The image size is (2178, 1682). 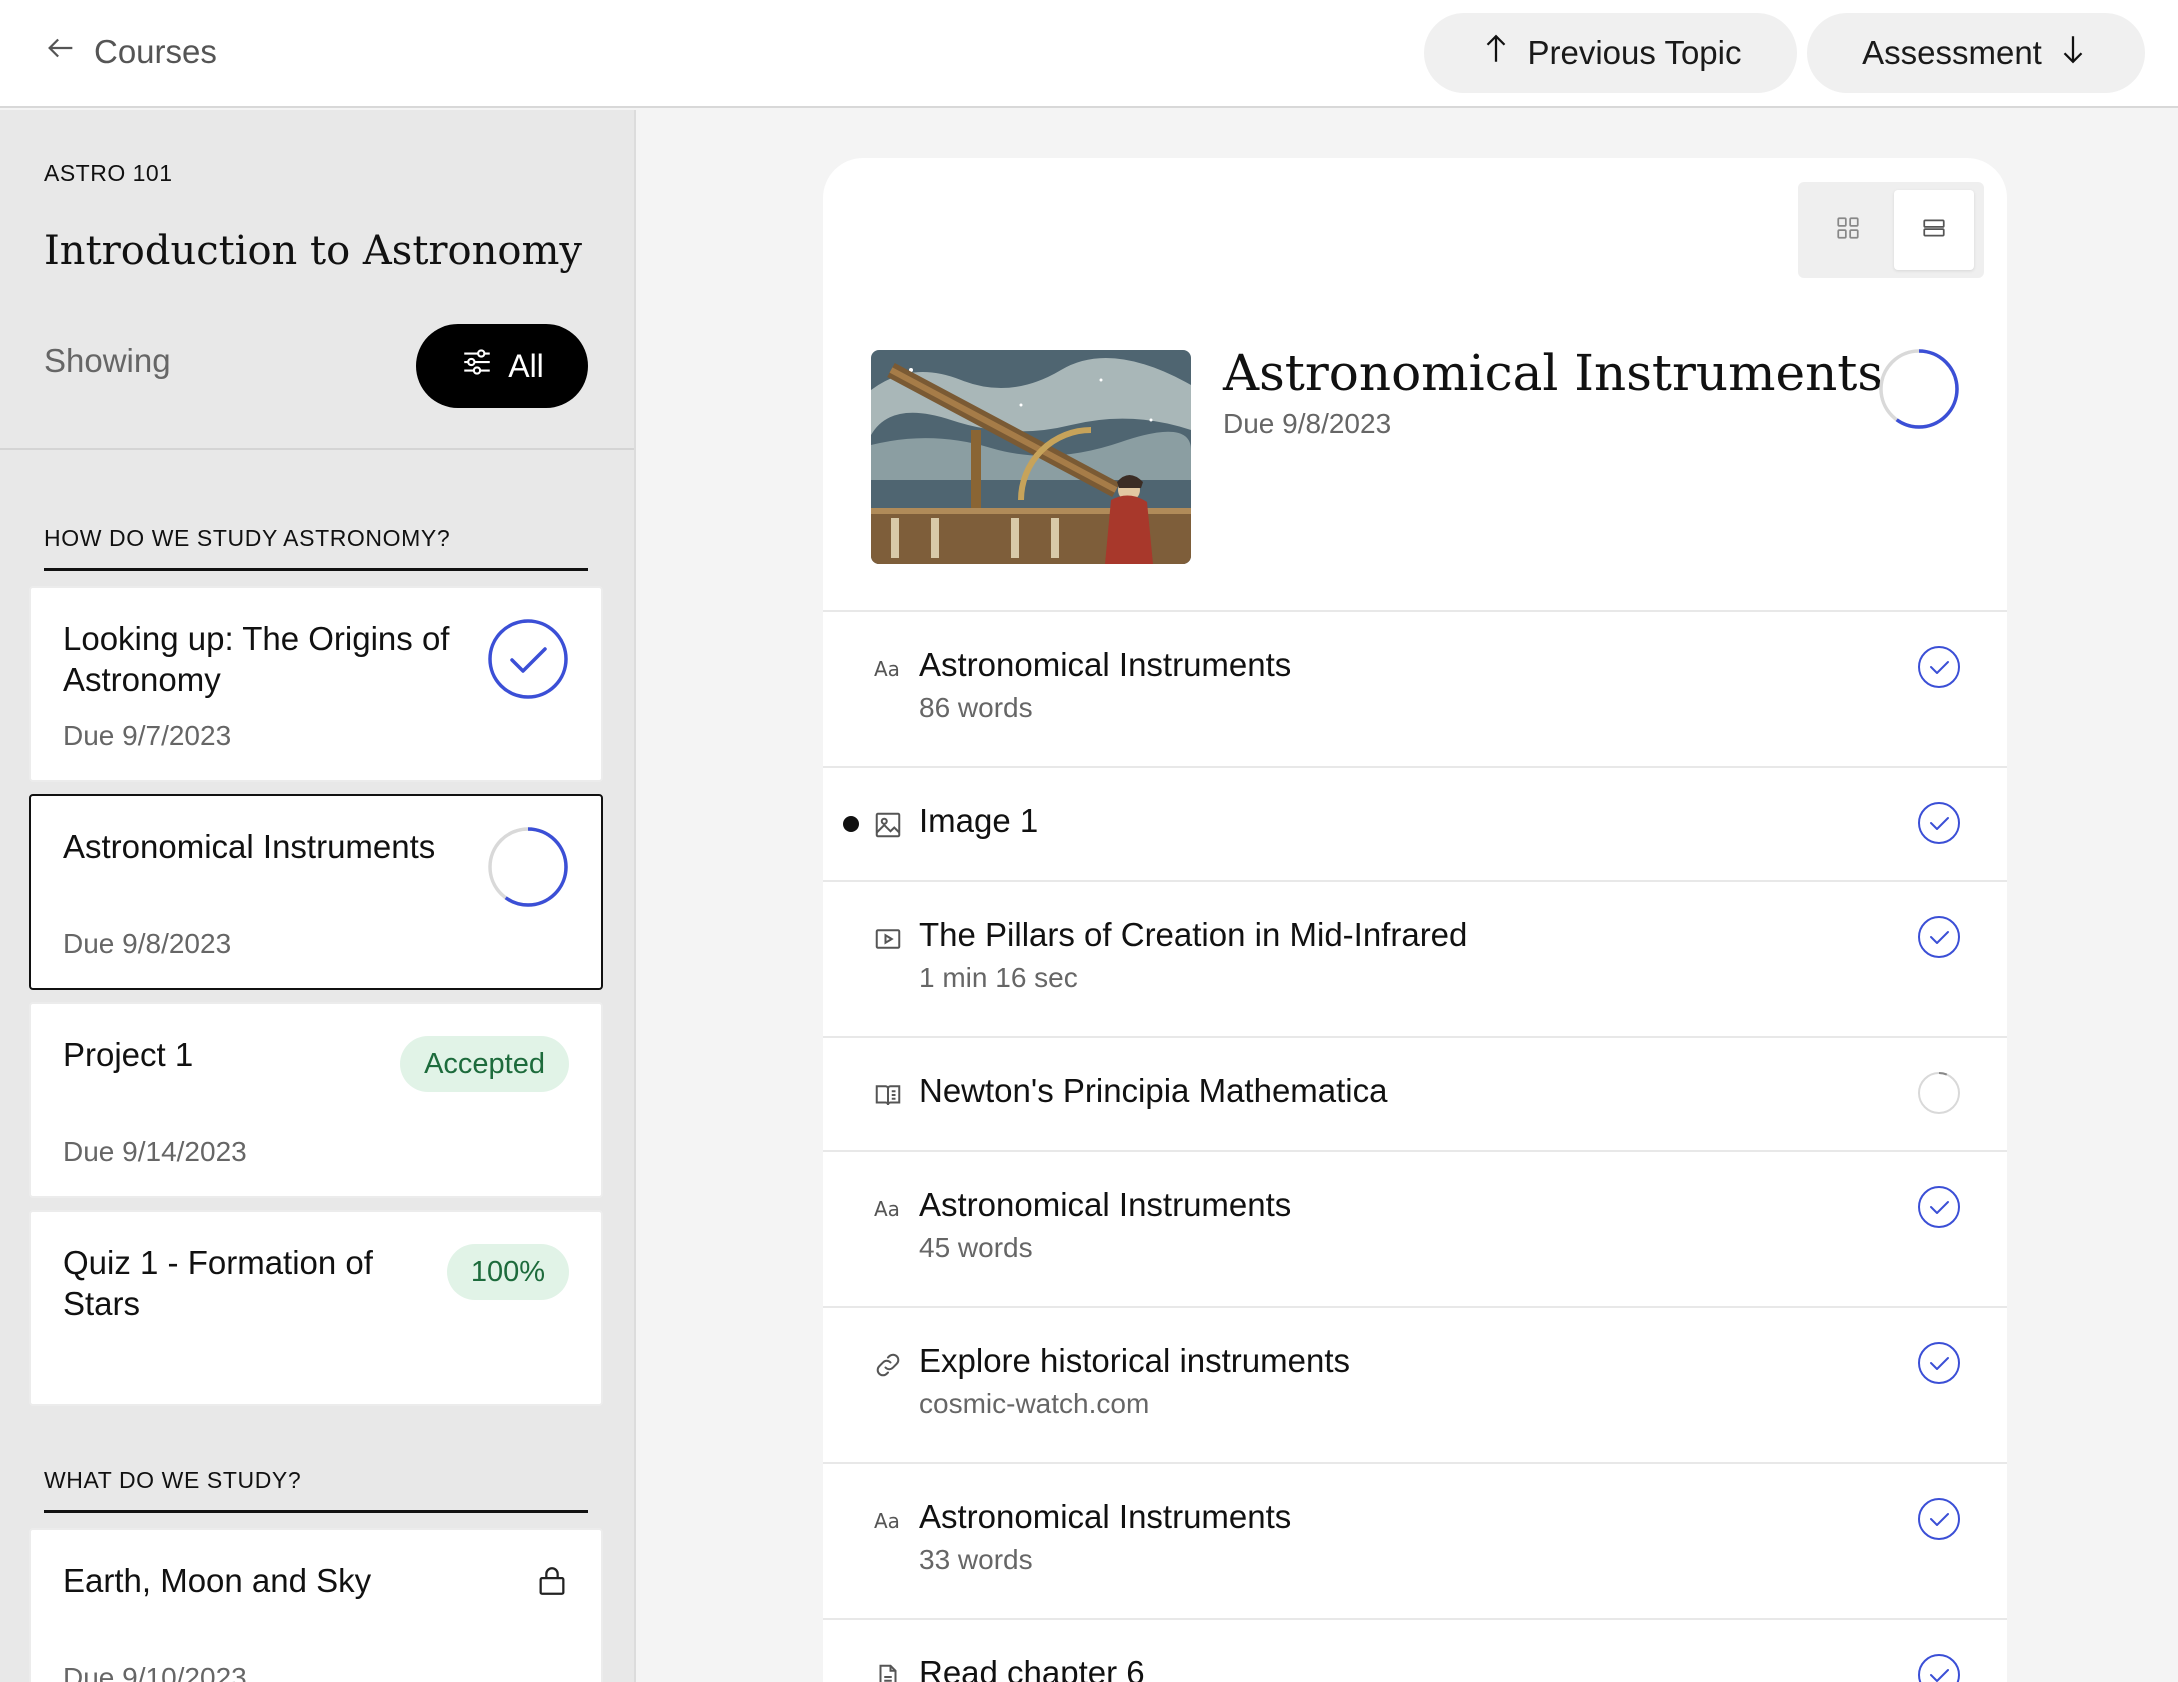 I want to click on content-item-subtitle: 33 words, so click(x=976, y=1559).